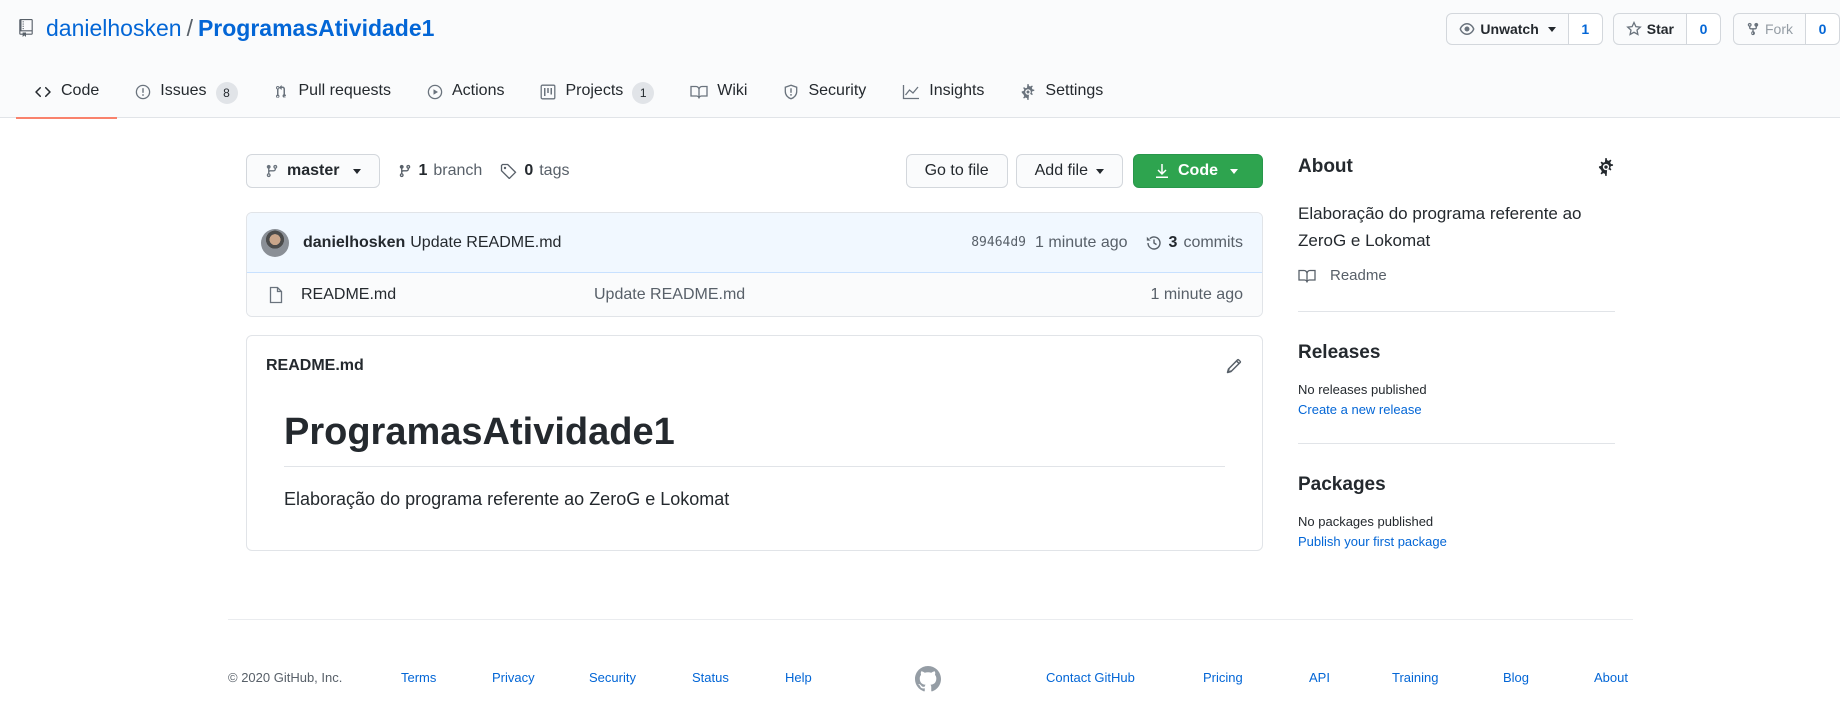 The height and width of the screenshot is (712, 1840). What do you see at coordinates (534, 171) in the screenshot?
I see `tags-link: 0 tags` at bounding box center [534, 171].